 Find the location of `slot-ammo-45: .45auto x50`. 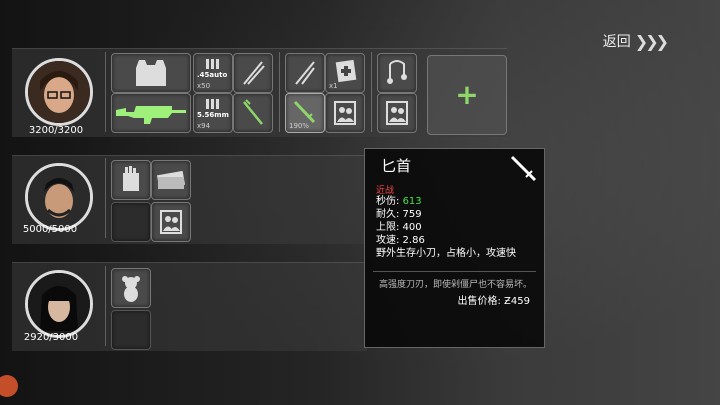

slot-ammo-45: .45auto x50 is located at coordinates (213, 73).